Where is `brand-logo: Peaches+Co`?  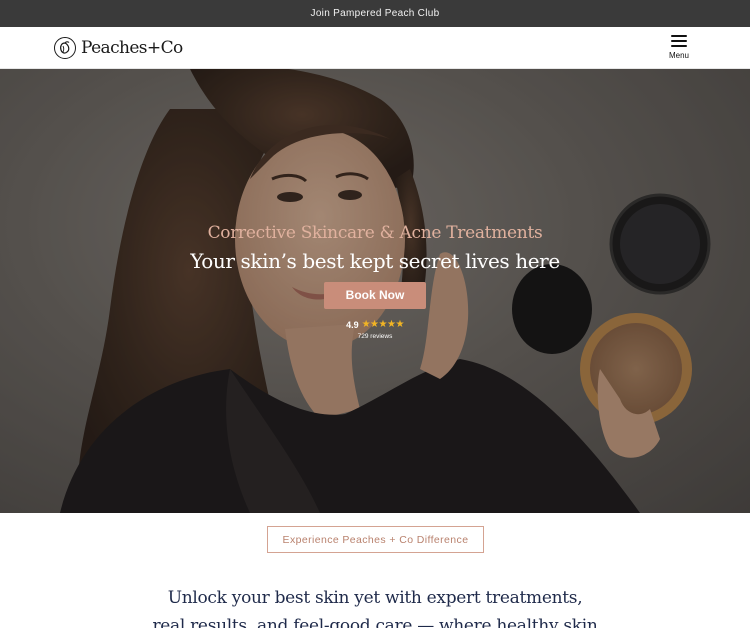 brand-logo: Peaches+Co is located at coordinates (118, 48).